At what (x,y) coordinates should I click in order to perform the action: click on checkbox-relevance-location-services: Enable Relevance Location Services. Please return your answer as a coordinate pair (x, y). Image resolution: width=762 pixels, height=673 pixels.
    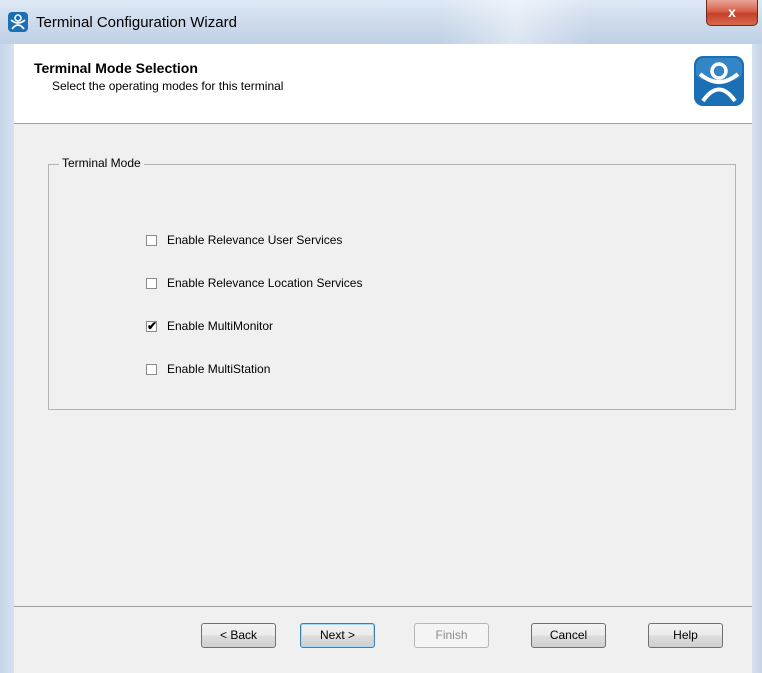
    Looking at the image, I should click on (254, 283).